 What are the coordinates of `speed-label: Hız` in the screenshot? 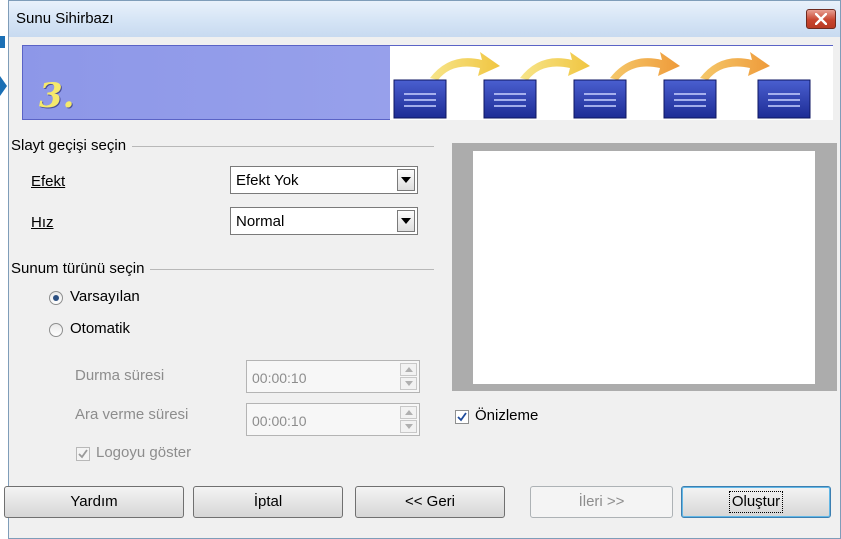 It's located at (42, 222).